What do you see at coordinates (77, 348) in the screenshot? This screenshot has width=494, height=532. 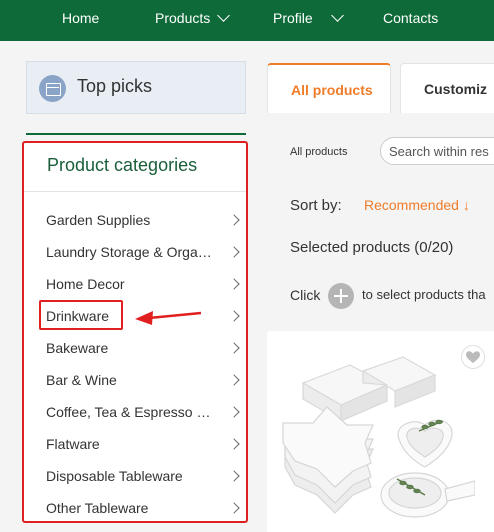 I see `category-label: Bakeware` at bounding box center [77, 348].